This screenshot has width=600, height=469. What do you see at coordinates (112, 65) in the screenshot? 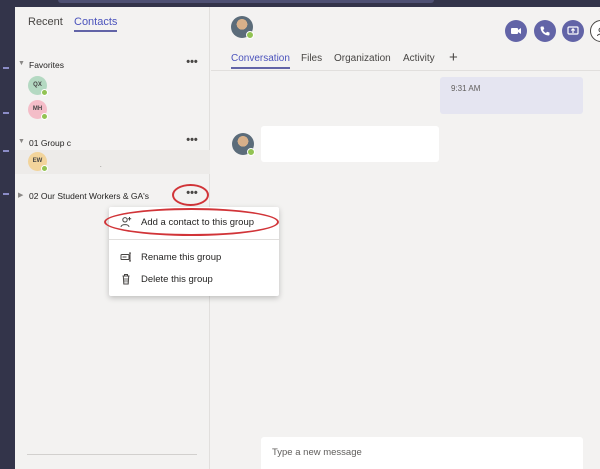
I see `group-favorites: ▼ Favorites •••` at bounding box center [112, 65].